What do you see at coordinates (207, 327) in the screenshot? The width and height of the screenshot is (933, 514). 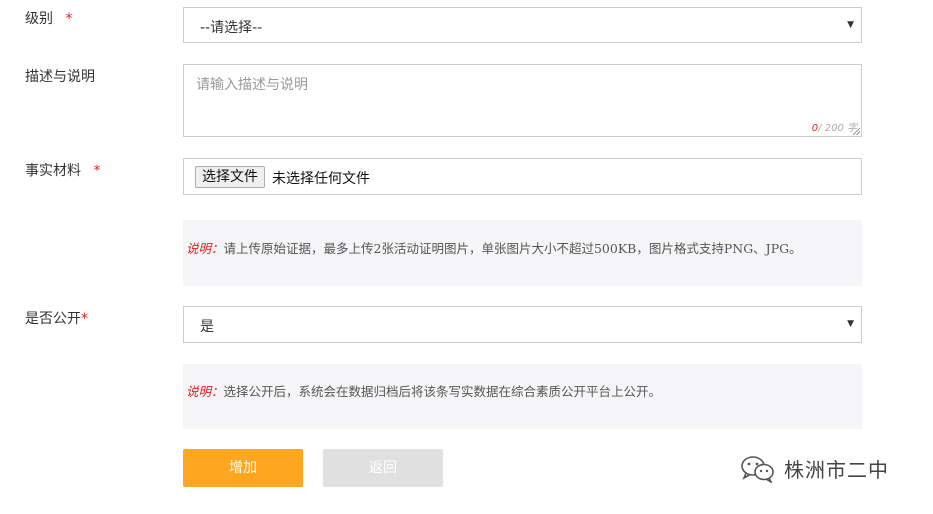 I see `public-select-value: 是` at bounding box center [207, 327].